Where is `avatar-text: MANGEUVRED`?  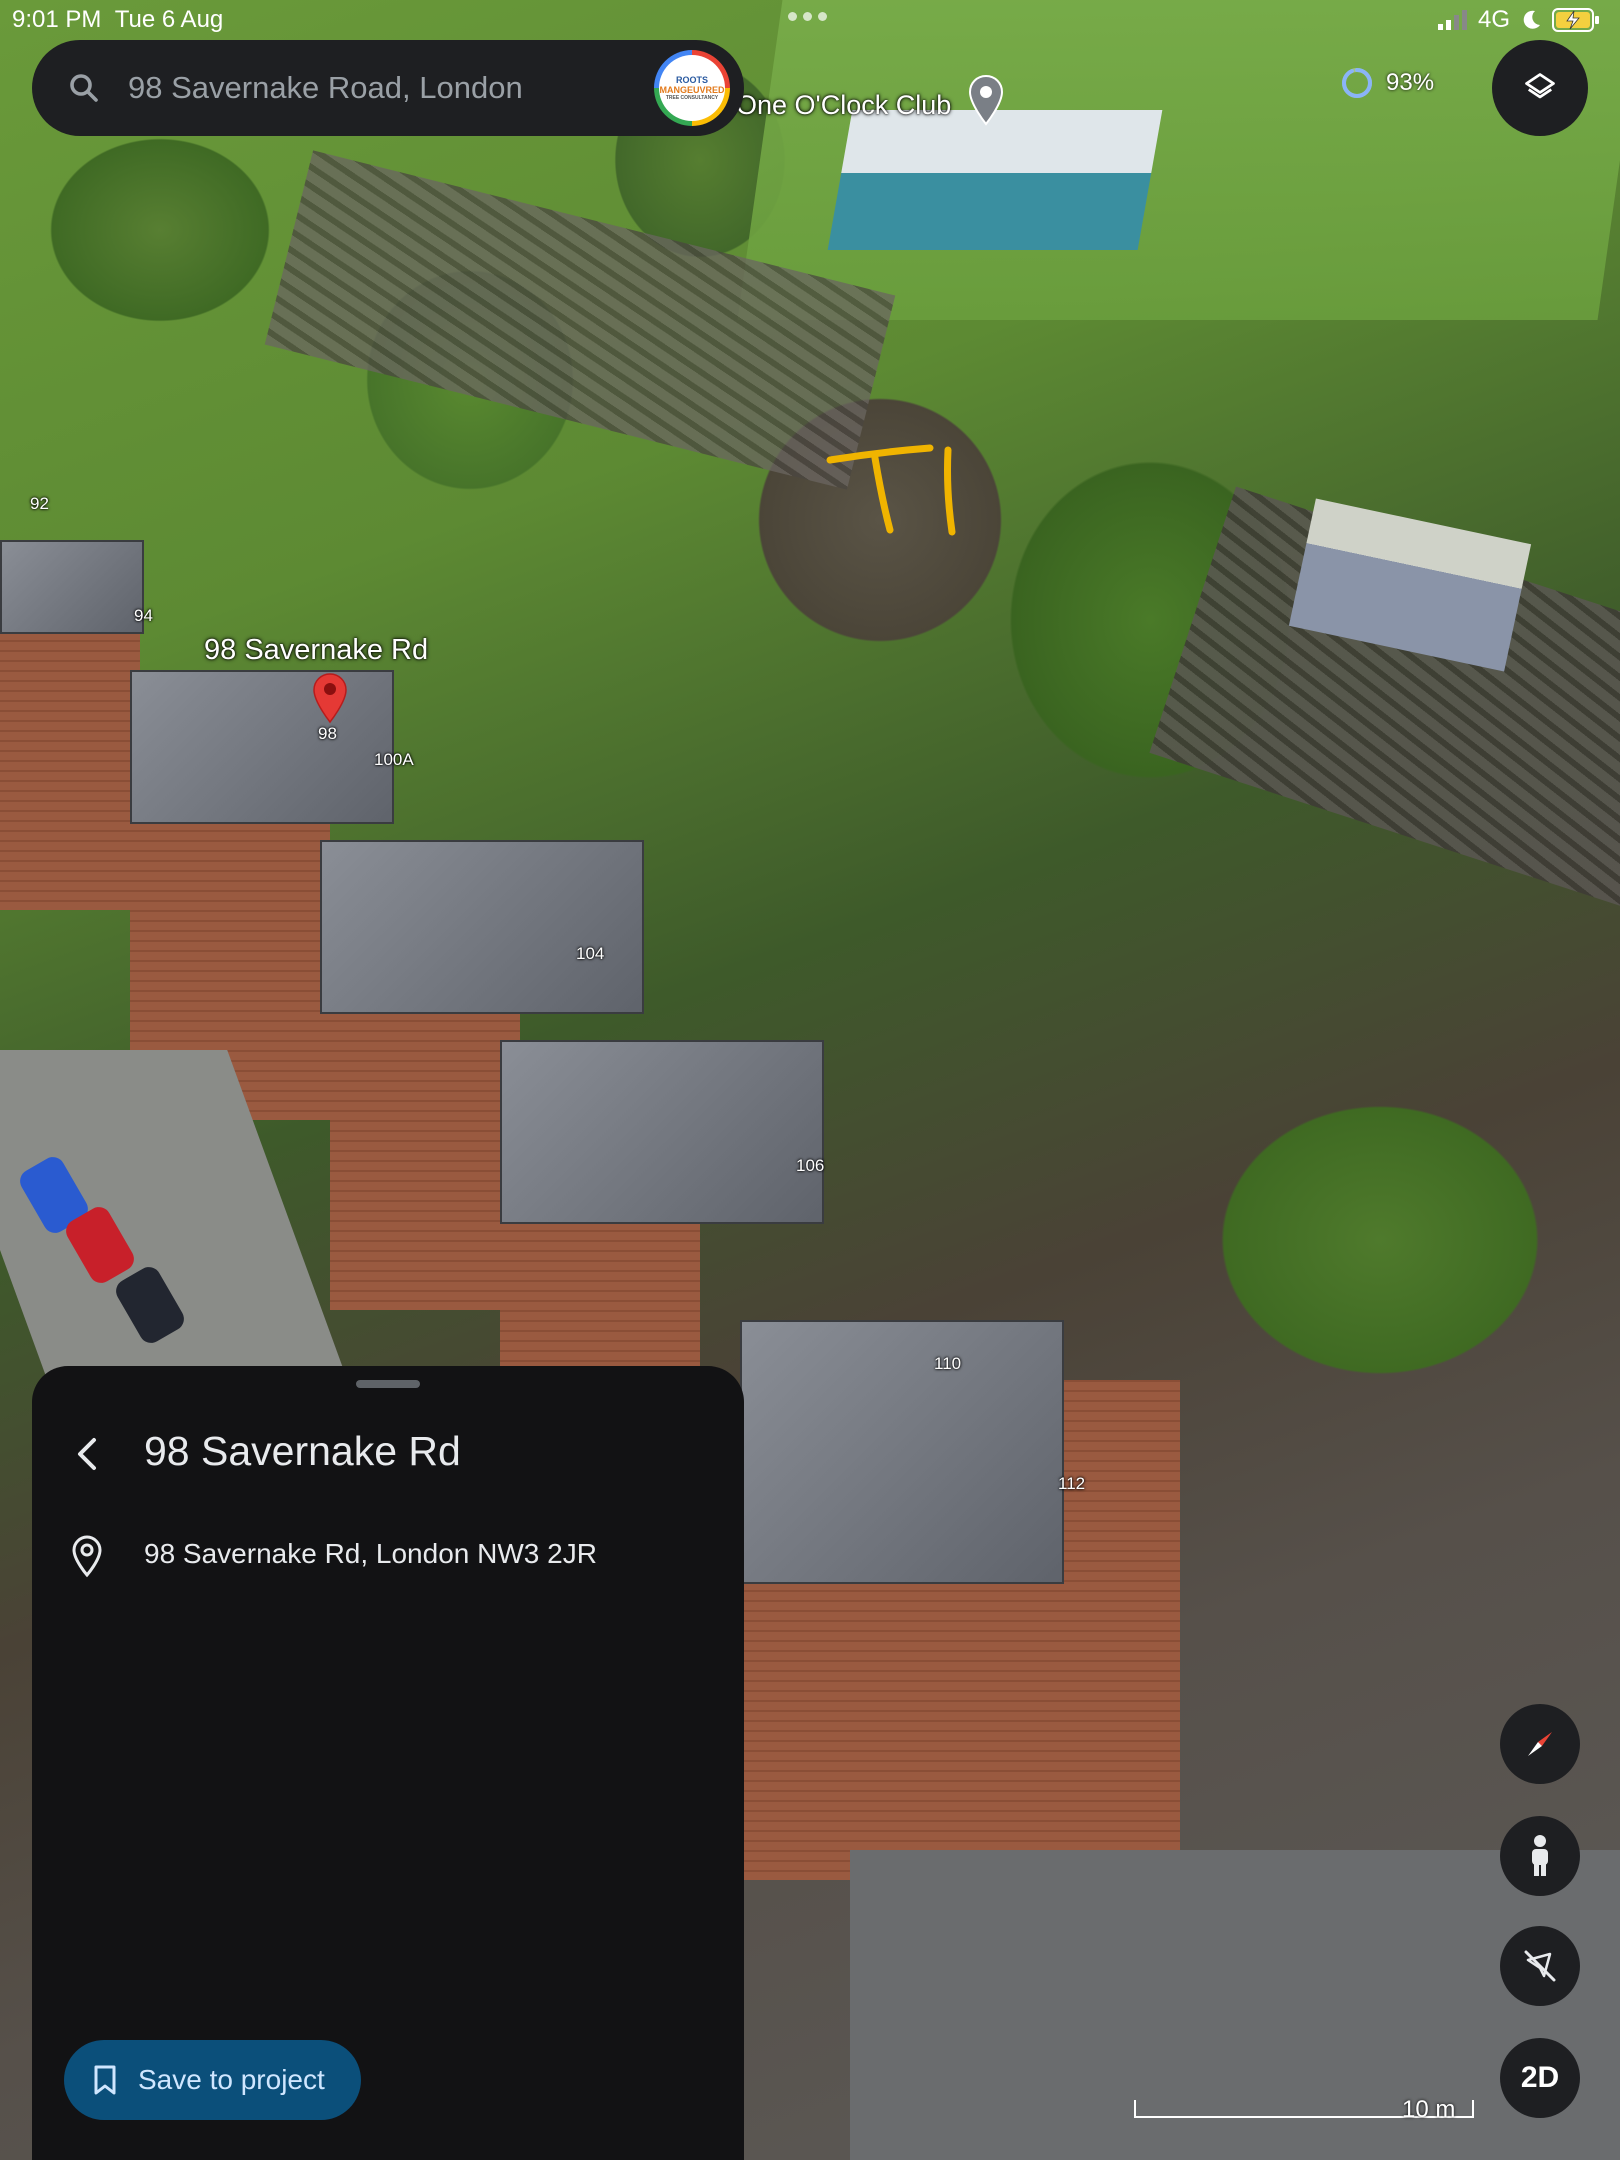 avatar-text: MANGEUVRED is located at coordinates (692, 90).